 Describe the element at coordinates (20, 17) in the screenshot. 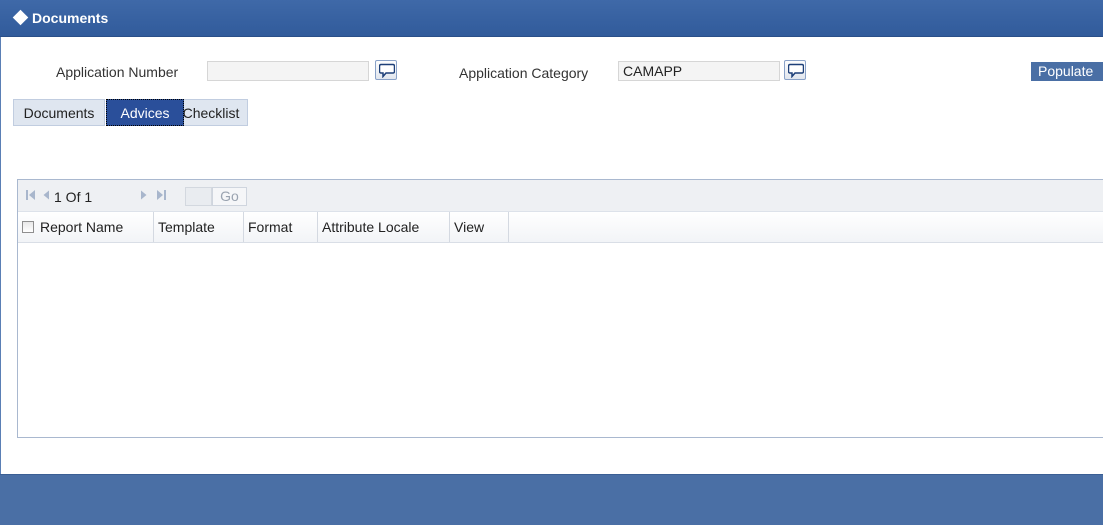

I see `diamond-icon` at that location.